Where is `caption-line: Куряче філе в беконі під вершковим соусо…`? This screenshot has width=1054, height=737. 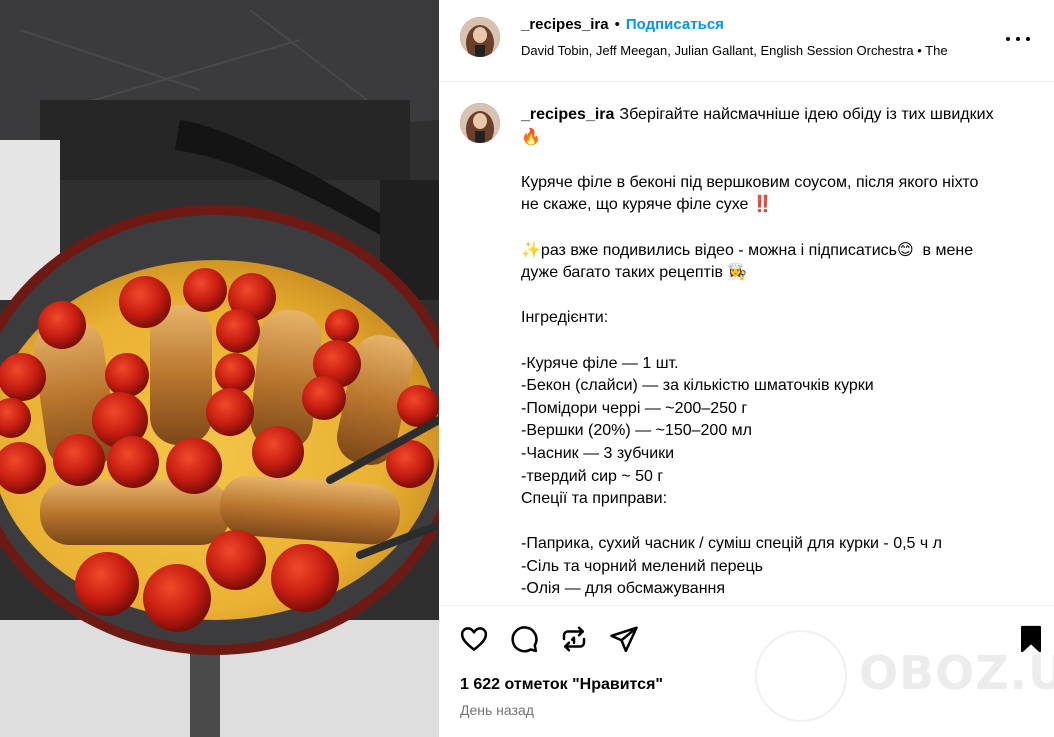 caption-line: Куряче філе в беконі під вершковим соусо… is located at coordinates (750, 182).